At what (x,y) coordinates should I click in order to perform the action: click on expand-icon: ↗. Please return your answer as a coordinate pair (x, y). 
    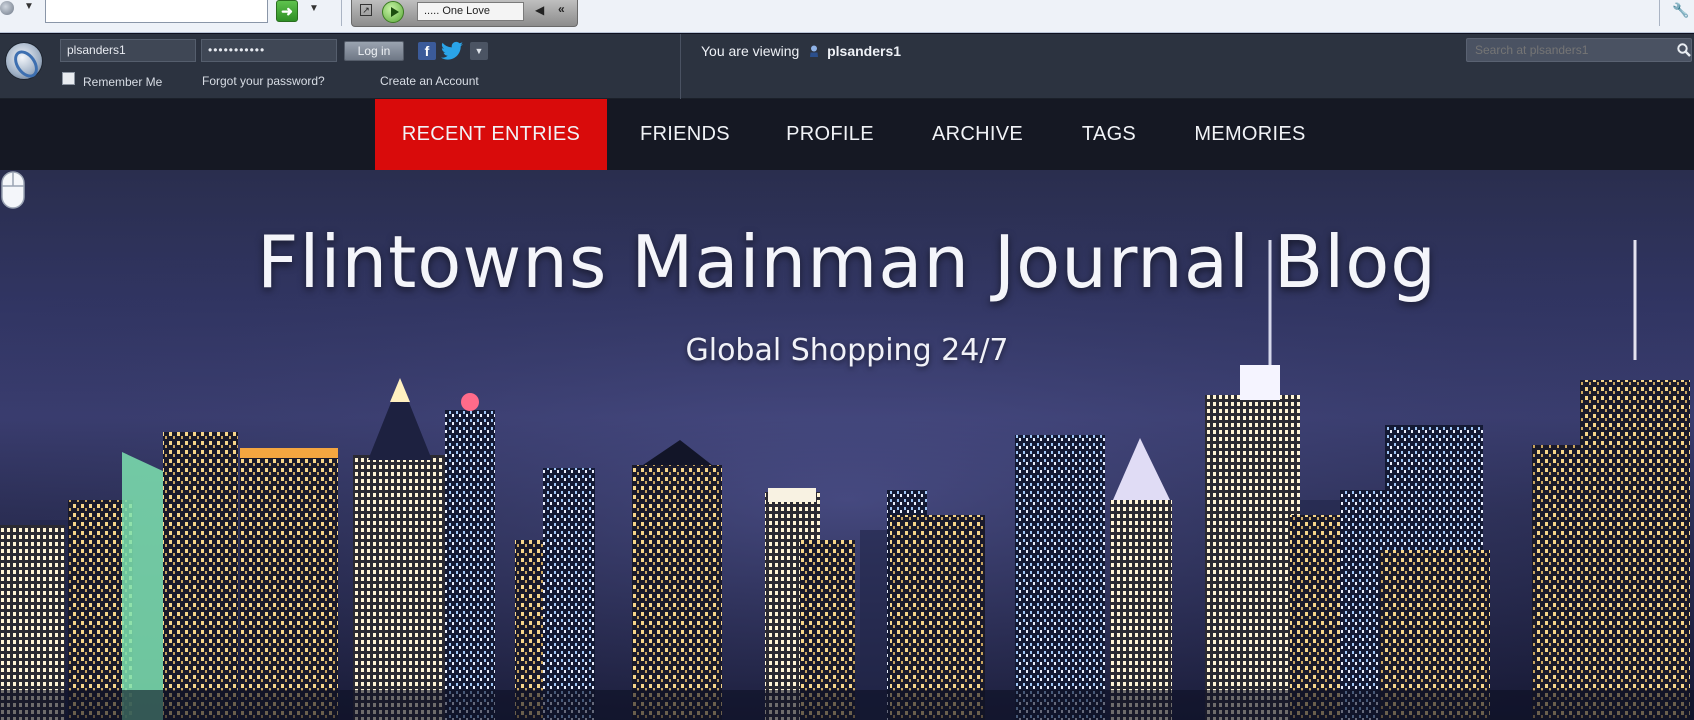
    Looking at the image, I should click on (366, 10).